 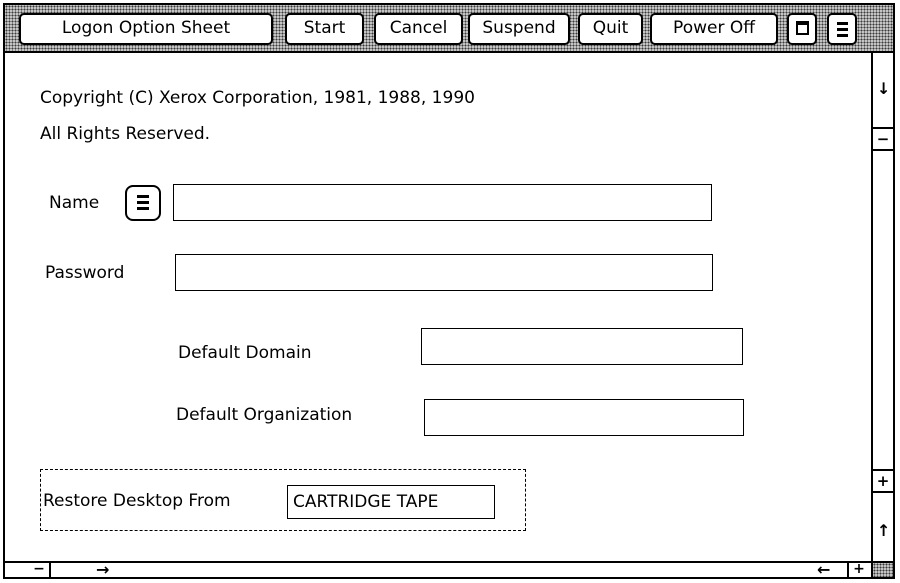 I want to click on scroll-down-arrow-icon: ↓, so click(x=883, y=89).